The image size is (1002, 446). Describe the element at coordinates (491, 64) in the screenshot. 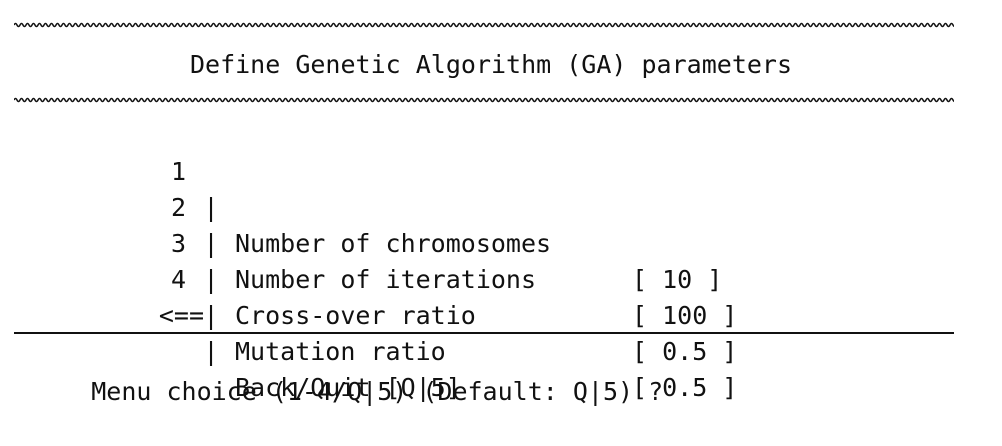

I see `page-title: Define Genetic Algorithm (GA) parameters` at that location.